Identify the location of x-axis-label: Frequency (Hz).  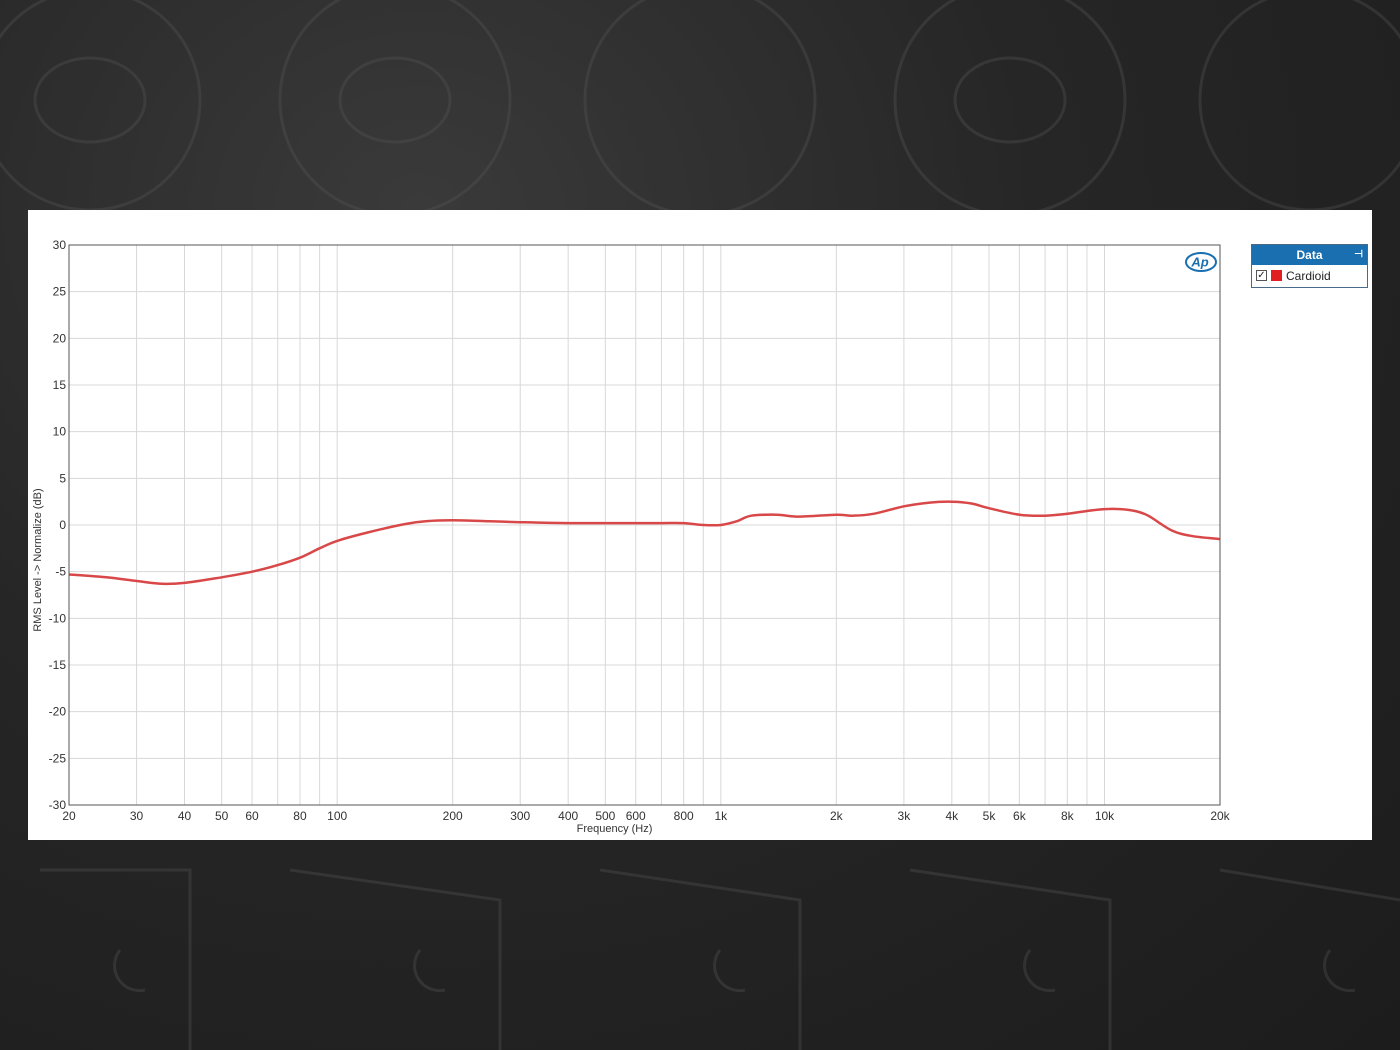
(615, 829).